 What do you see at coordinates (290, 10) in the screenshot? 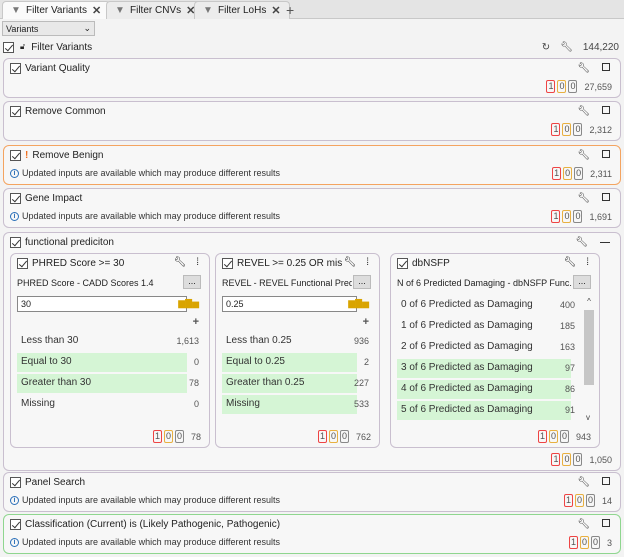
I see `add-tab-button: +` at bounding box center [290, 10].